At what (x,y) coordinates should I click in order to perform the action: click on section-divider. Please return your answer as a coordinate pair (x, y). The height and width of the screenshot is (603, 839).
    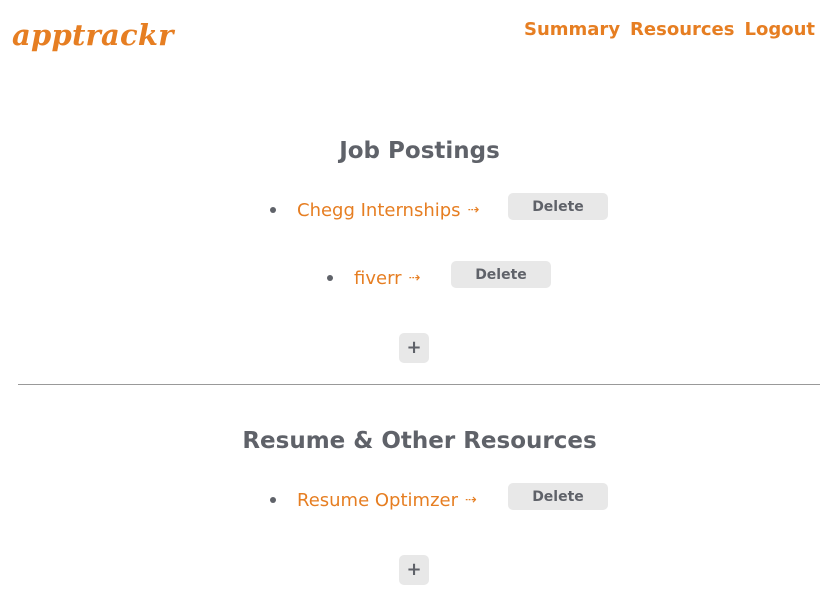
    Looking at the image, I should click on (419, 384).